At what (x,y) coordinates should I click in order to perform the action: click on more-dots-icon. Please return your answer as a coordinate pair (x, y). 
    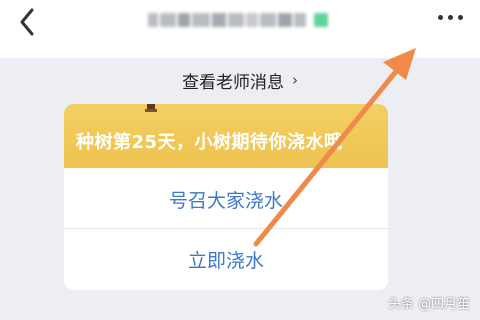
    Looking at the image, I should click on (440, 17).